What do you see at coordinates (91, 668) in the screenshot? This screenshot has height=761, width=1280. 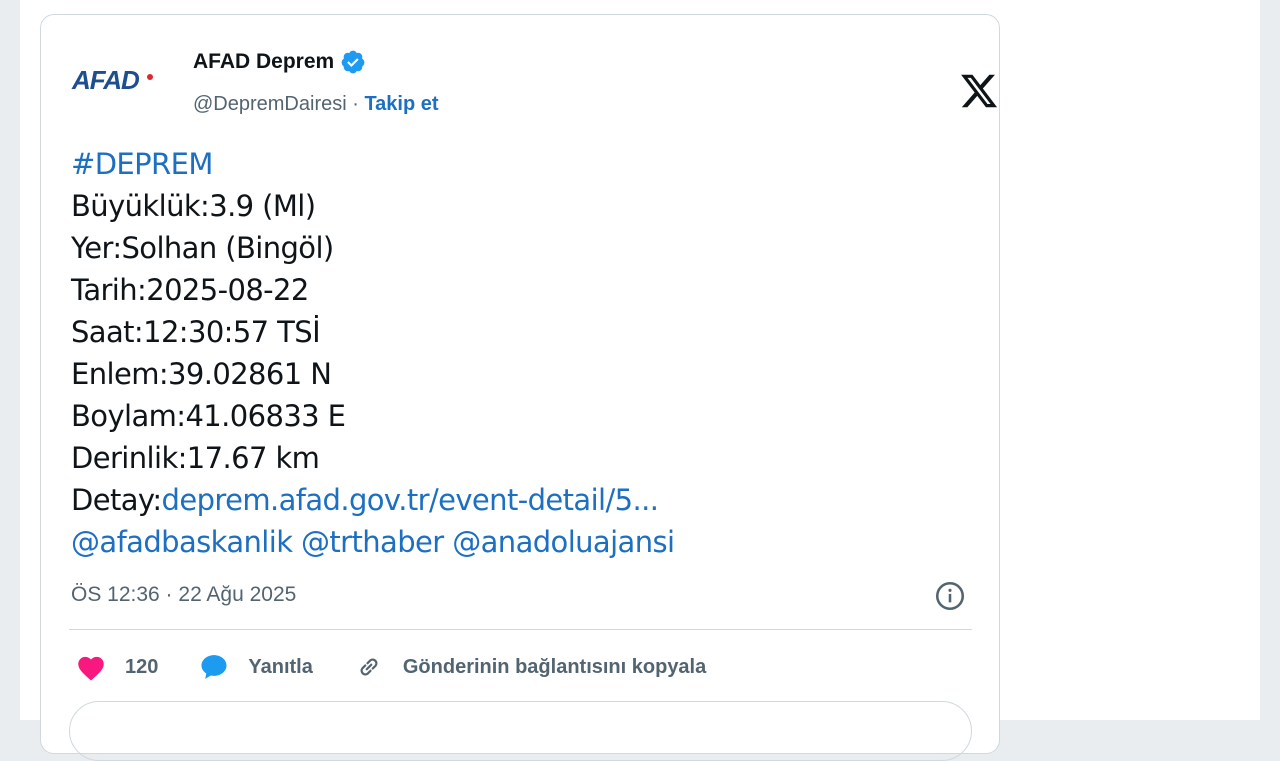 I see `heart-icon` at bounding box center [91, 668].